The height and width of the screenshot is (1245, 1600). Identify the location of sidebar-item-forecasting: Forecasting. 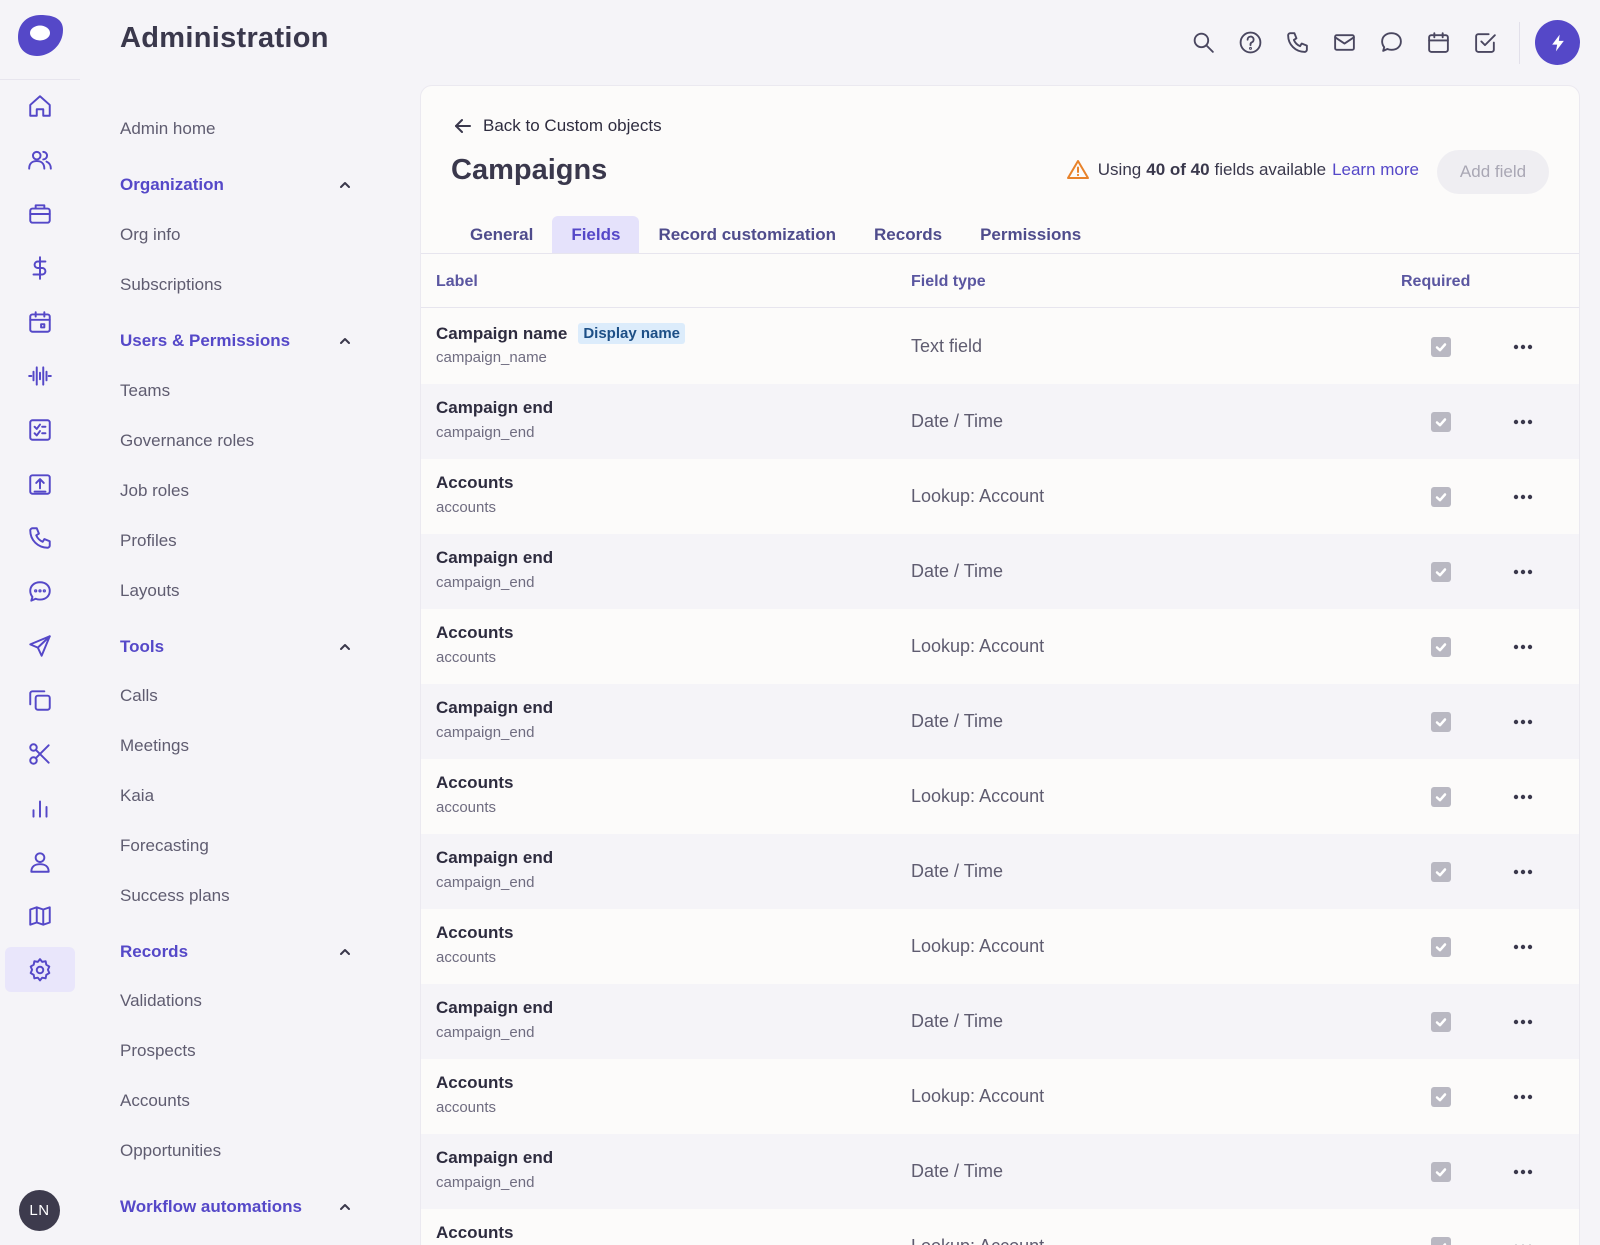
(164, 846).